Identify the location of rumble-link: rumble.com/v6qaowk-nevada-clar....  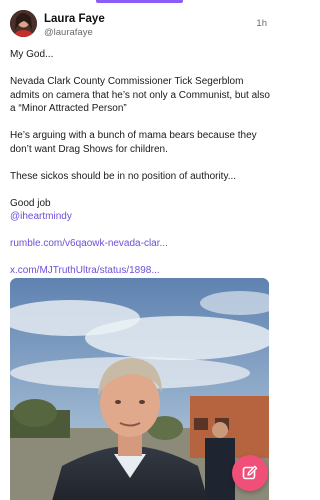
(141, 244).